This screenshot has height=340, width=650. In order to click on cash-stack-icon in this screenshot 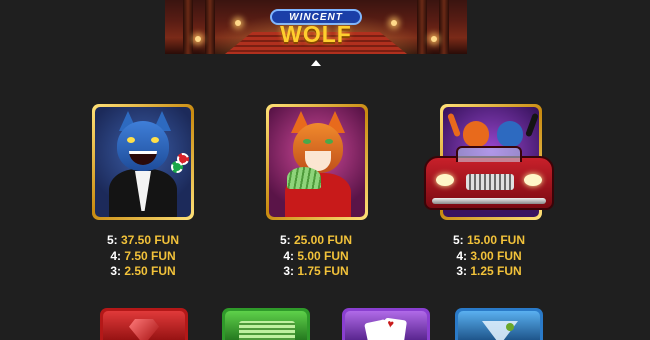, I will do `click(267, 330)`.